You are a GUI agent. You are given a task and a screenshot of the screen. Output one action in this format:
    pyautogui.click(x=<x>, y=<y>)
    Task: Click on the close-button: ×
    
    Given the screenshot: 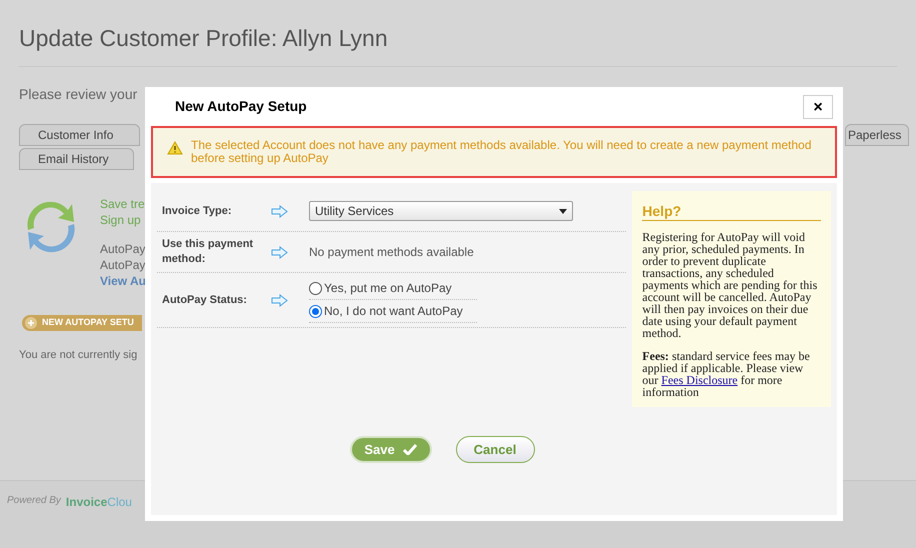 What is the action you would take?
    pyautogui.click(x=818, y=106)
    